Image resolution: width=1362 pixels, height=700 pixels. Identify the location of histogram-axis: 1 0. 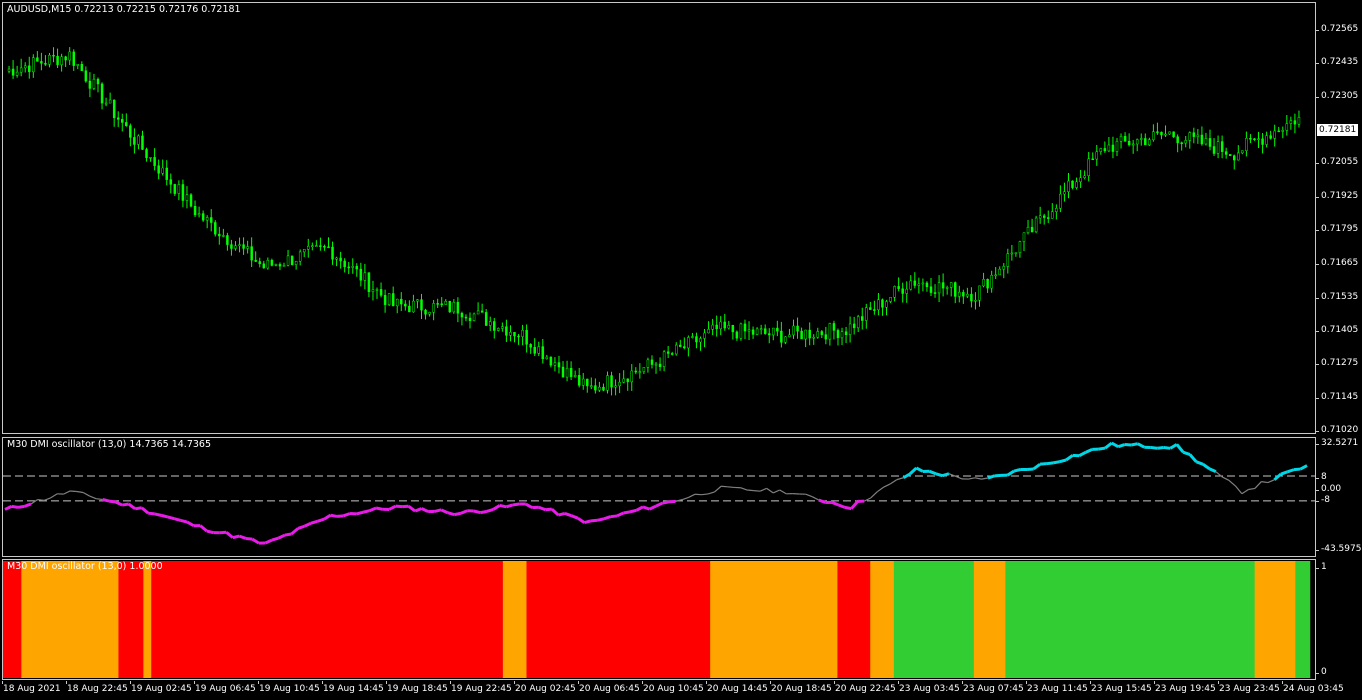
(1339, 619).